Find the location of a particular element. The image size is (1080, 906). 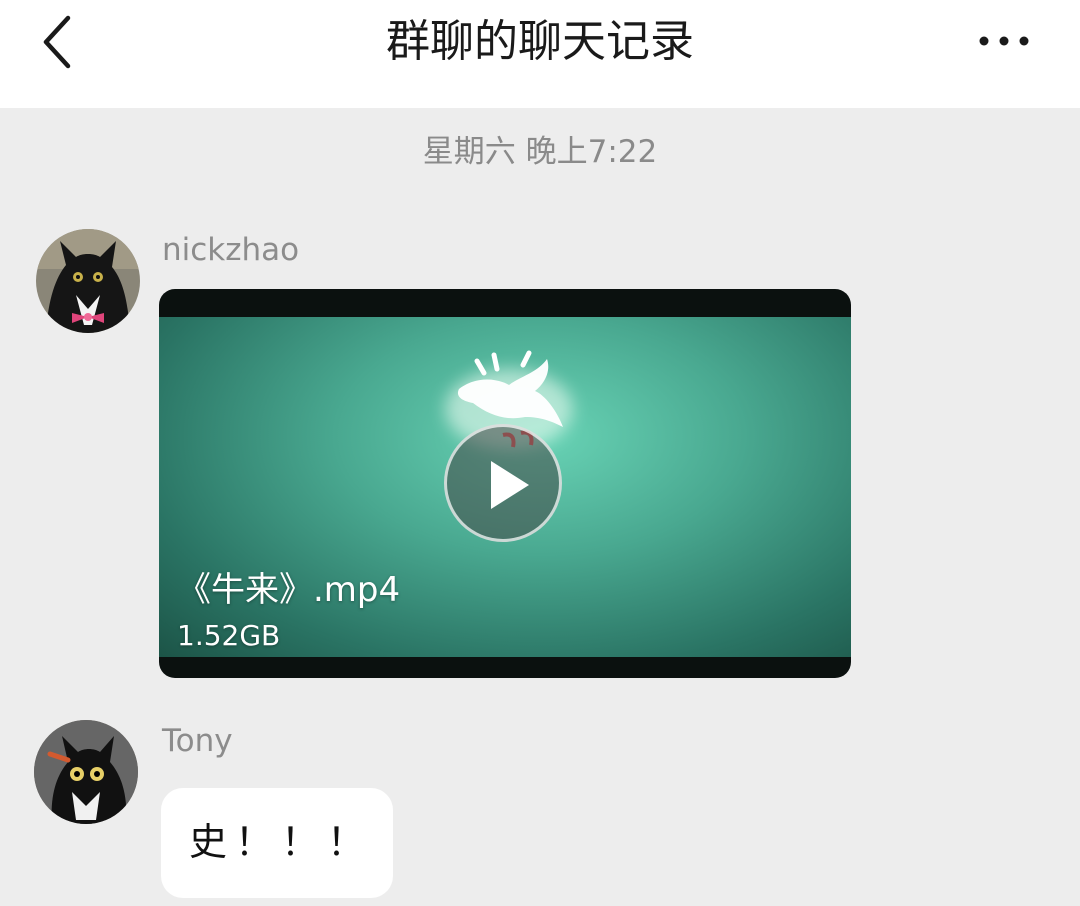

play-icon is located at coordinates (510, 485).